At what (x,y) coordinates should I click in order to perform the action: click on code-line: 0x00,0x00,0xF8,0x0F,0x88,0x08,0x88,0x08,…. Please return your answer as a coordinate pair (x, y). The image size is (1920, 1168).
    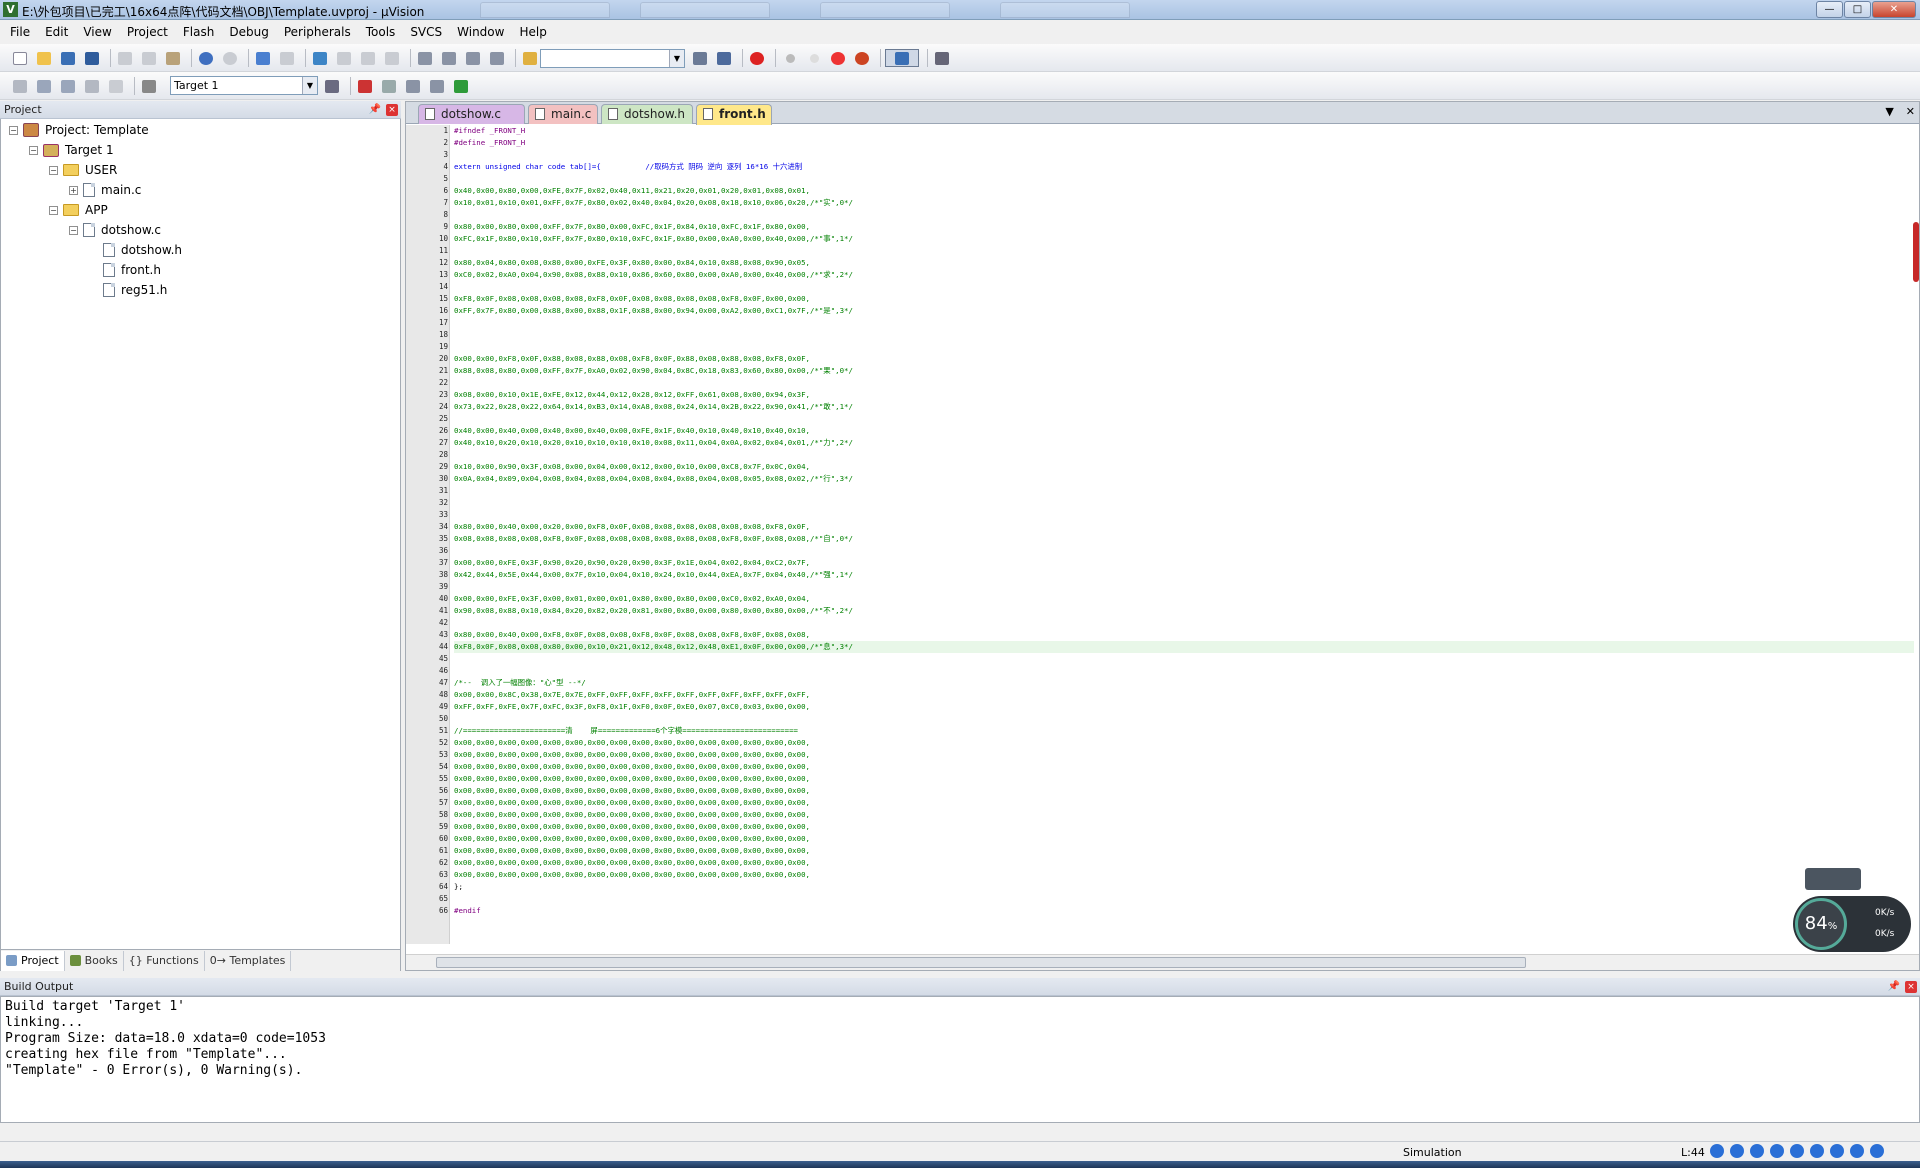
    Looking at the image, I should click on (1184, 359).